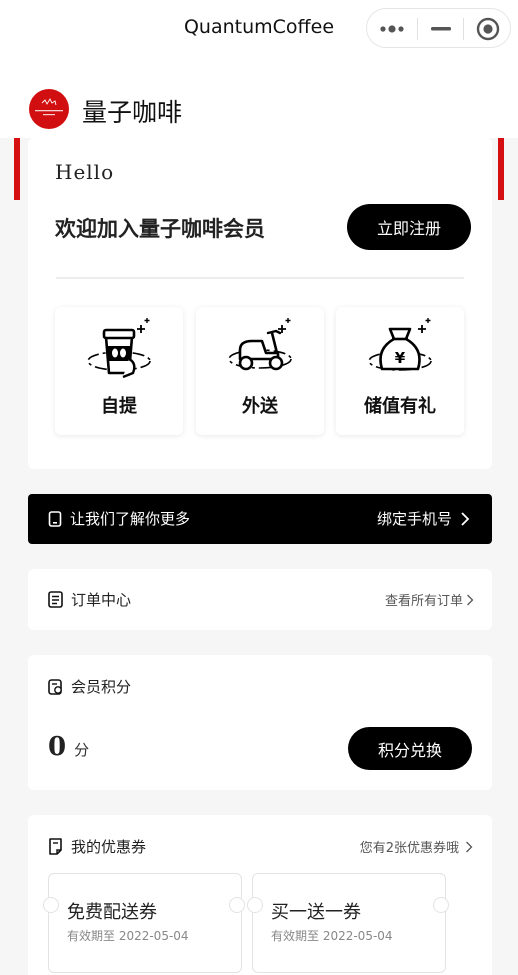  What do you see at coordinates (112, 912) in the screenshot?
I see `coupon-name: 免费配送券` at bounding box center [112, 912].